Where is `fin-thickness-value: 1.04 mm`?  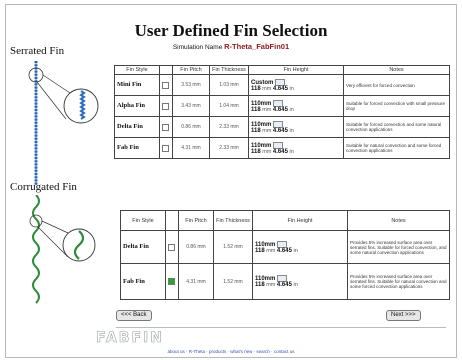 fin-thickness-value: 1.04 mm is located at coordinates (229, 106).